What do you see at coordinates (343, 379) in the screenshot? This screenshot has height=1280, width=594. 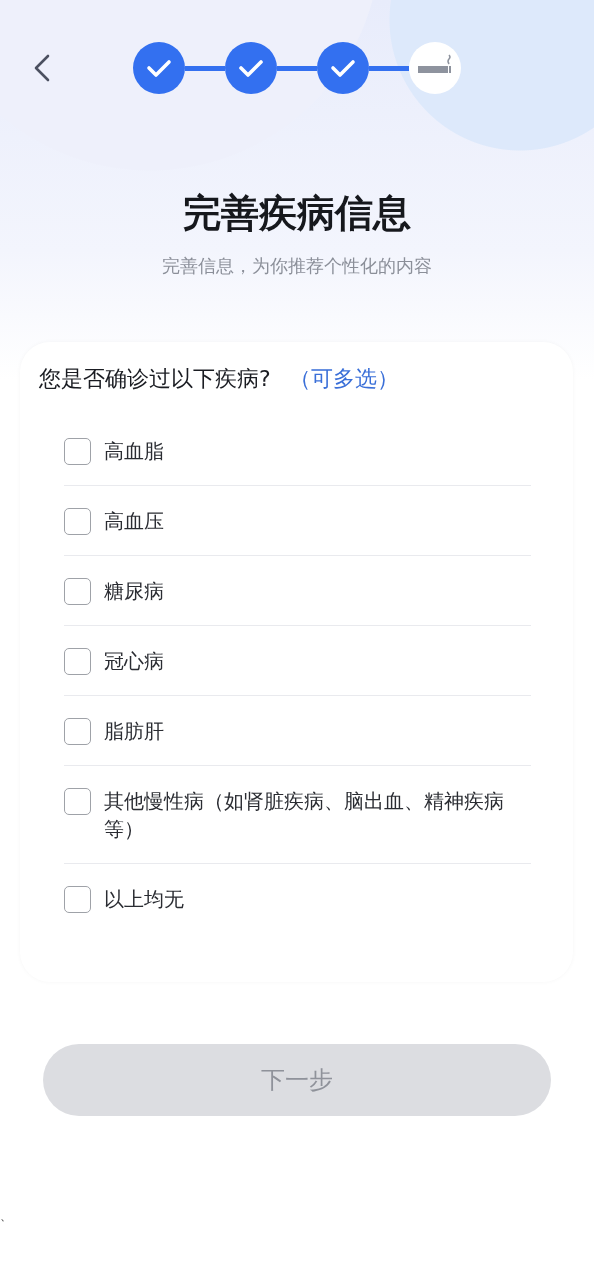 I see `multi-select-hint: （可多选）` at bounding box center [343, 379].